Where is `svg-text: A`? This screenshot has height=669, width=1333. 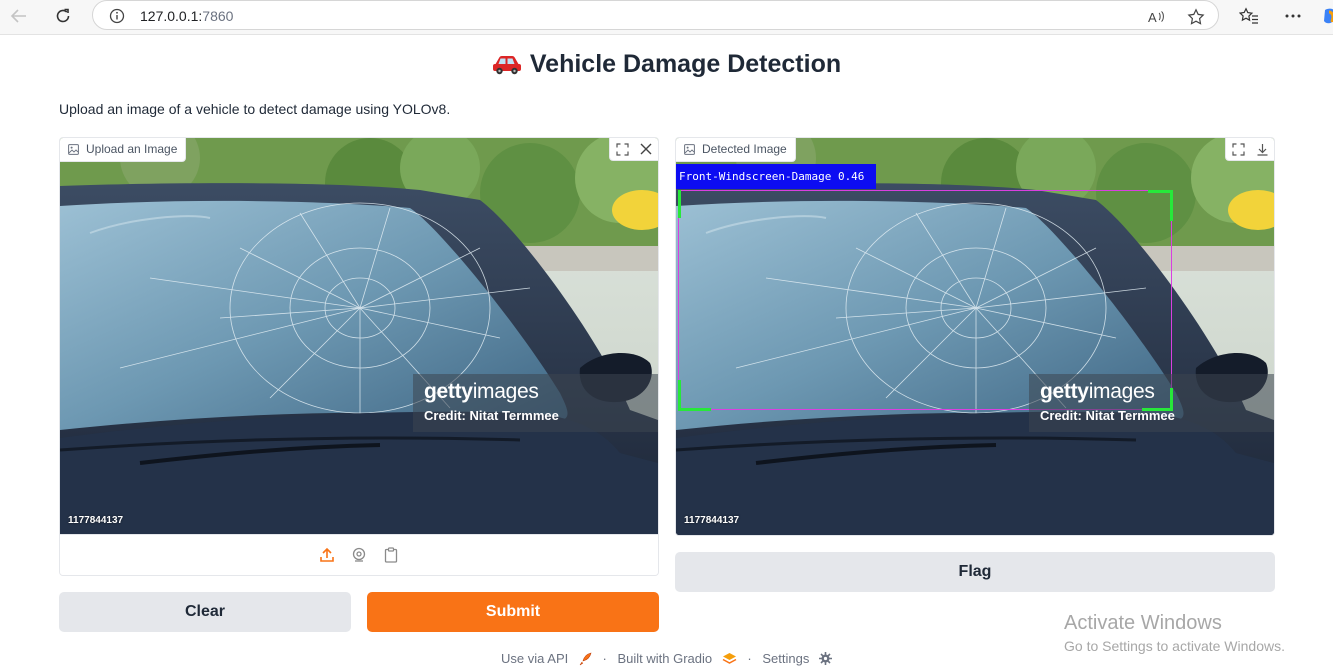 svg-text: A is located at coordinates (1152, 17).